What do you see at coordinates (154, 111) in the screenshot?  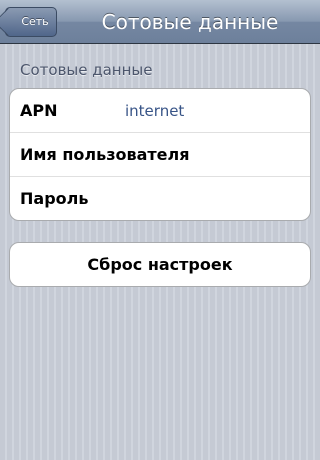 I see `apn-field: internet` at bounding box center [154, 111].